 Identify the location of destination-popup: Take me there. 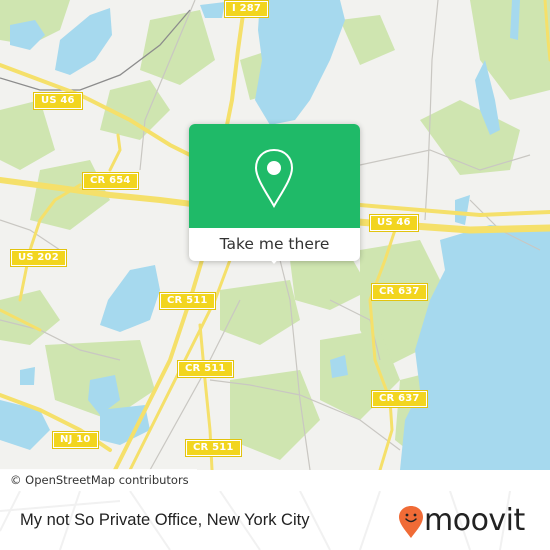
(274, 194).